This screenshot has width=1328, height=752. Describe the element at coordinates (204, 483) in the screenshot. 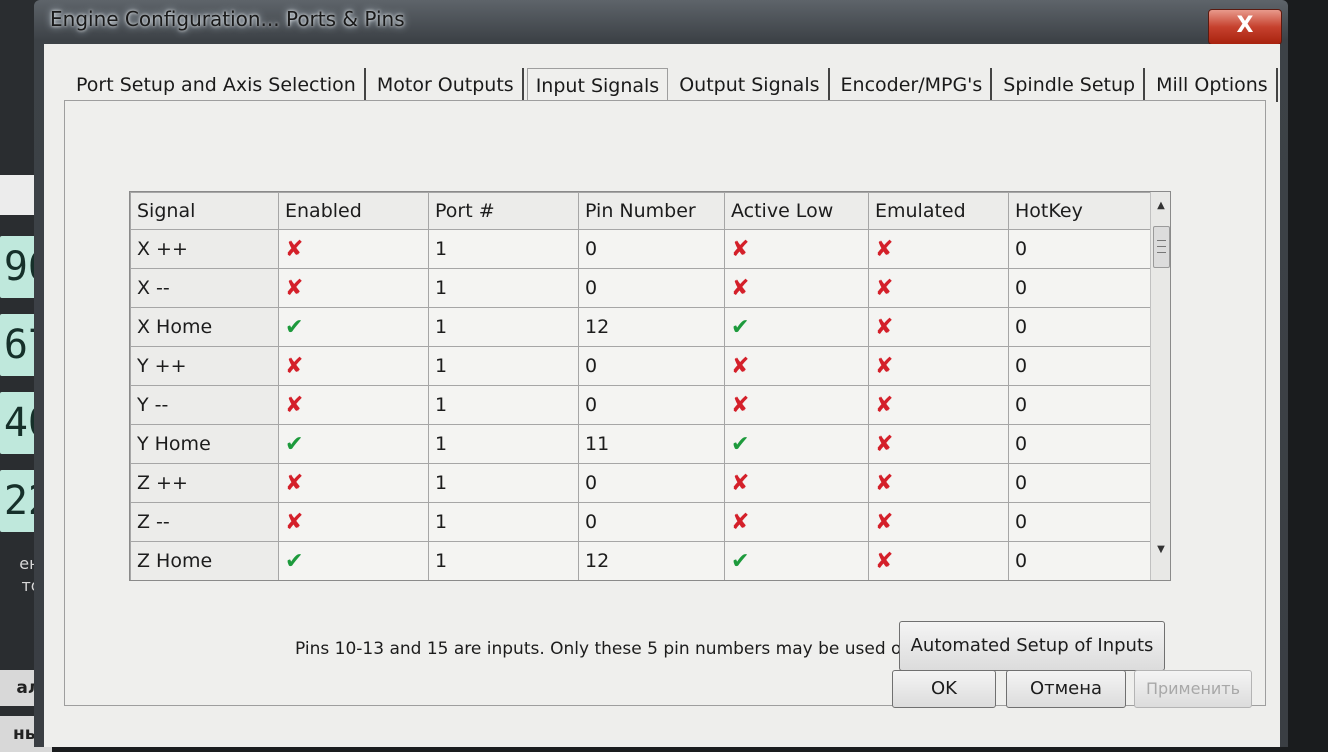

I see `signal-cell: Z ++` at that location.